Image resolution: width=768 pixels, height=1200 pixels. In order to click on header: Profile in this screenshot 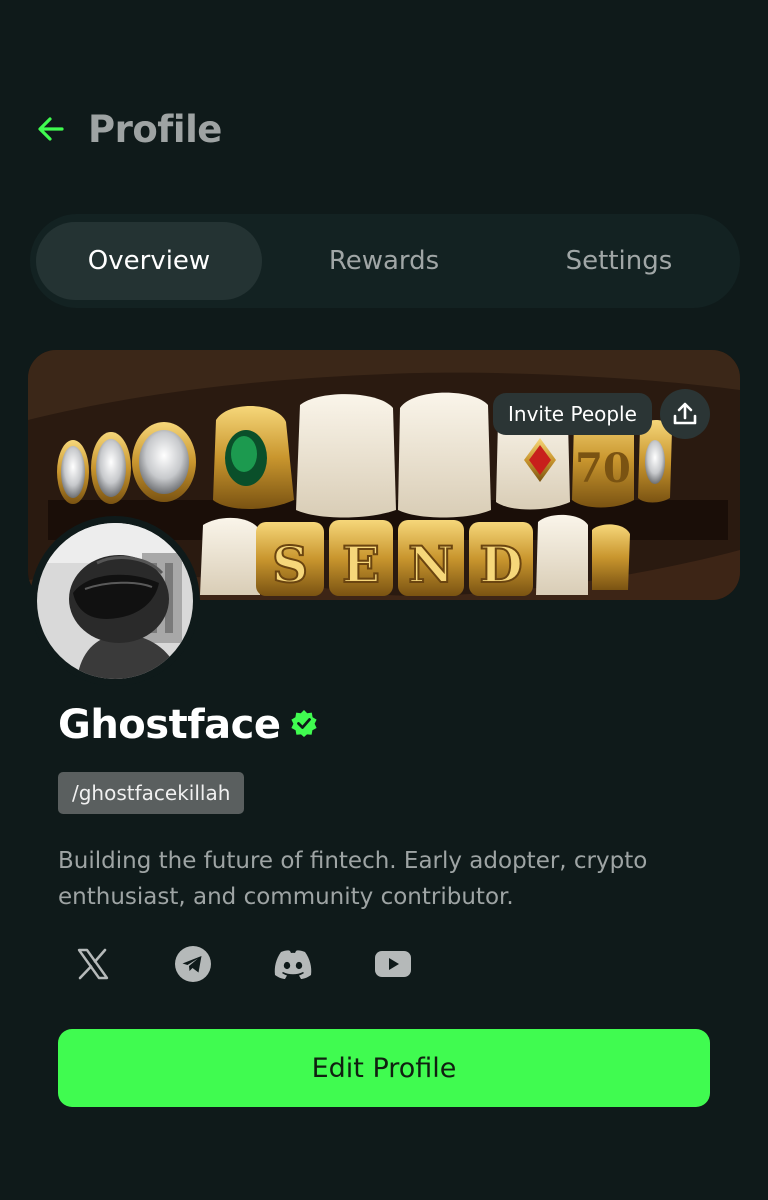, I will do `click(129, 129)`.